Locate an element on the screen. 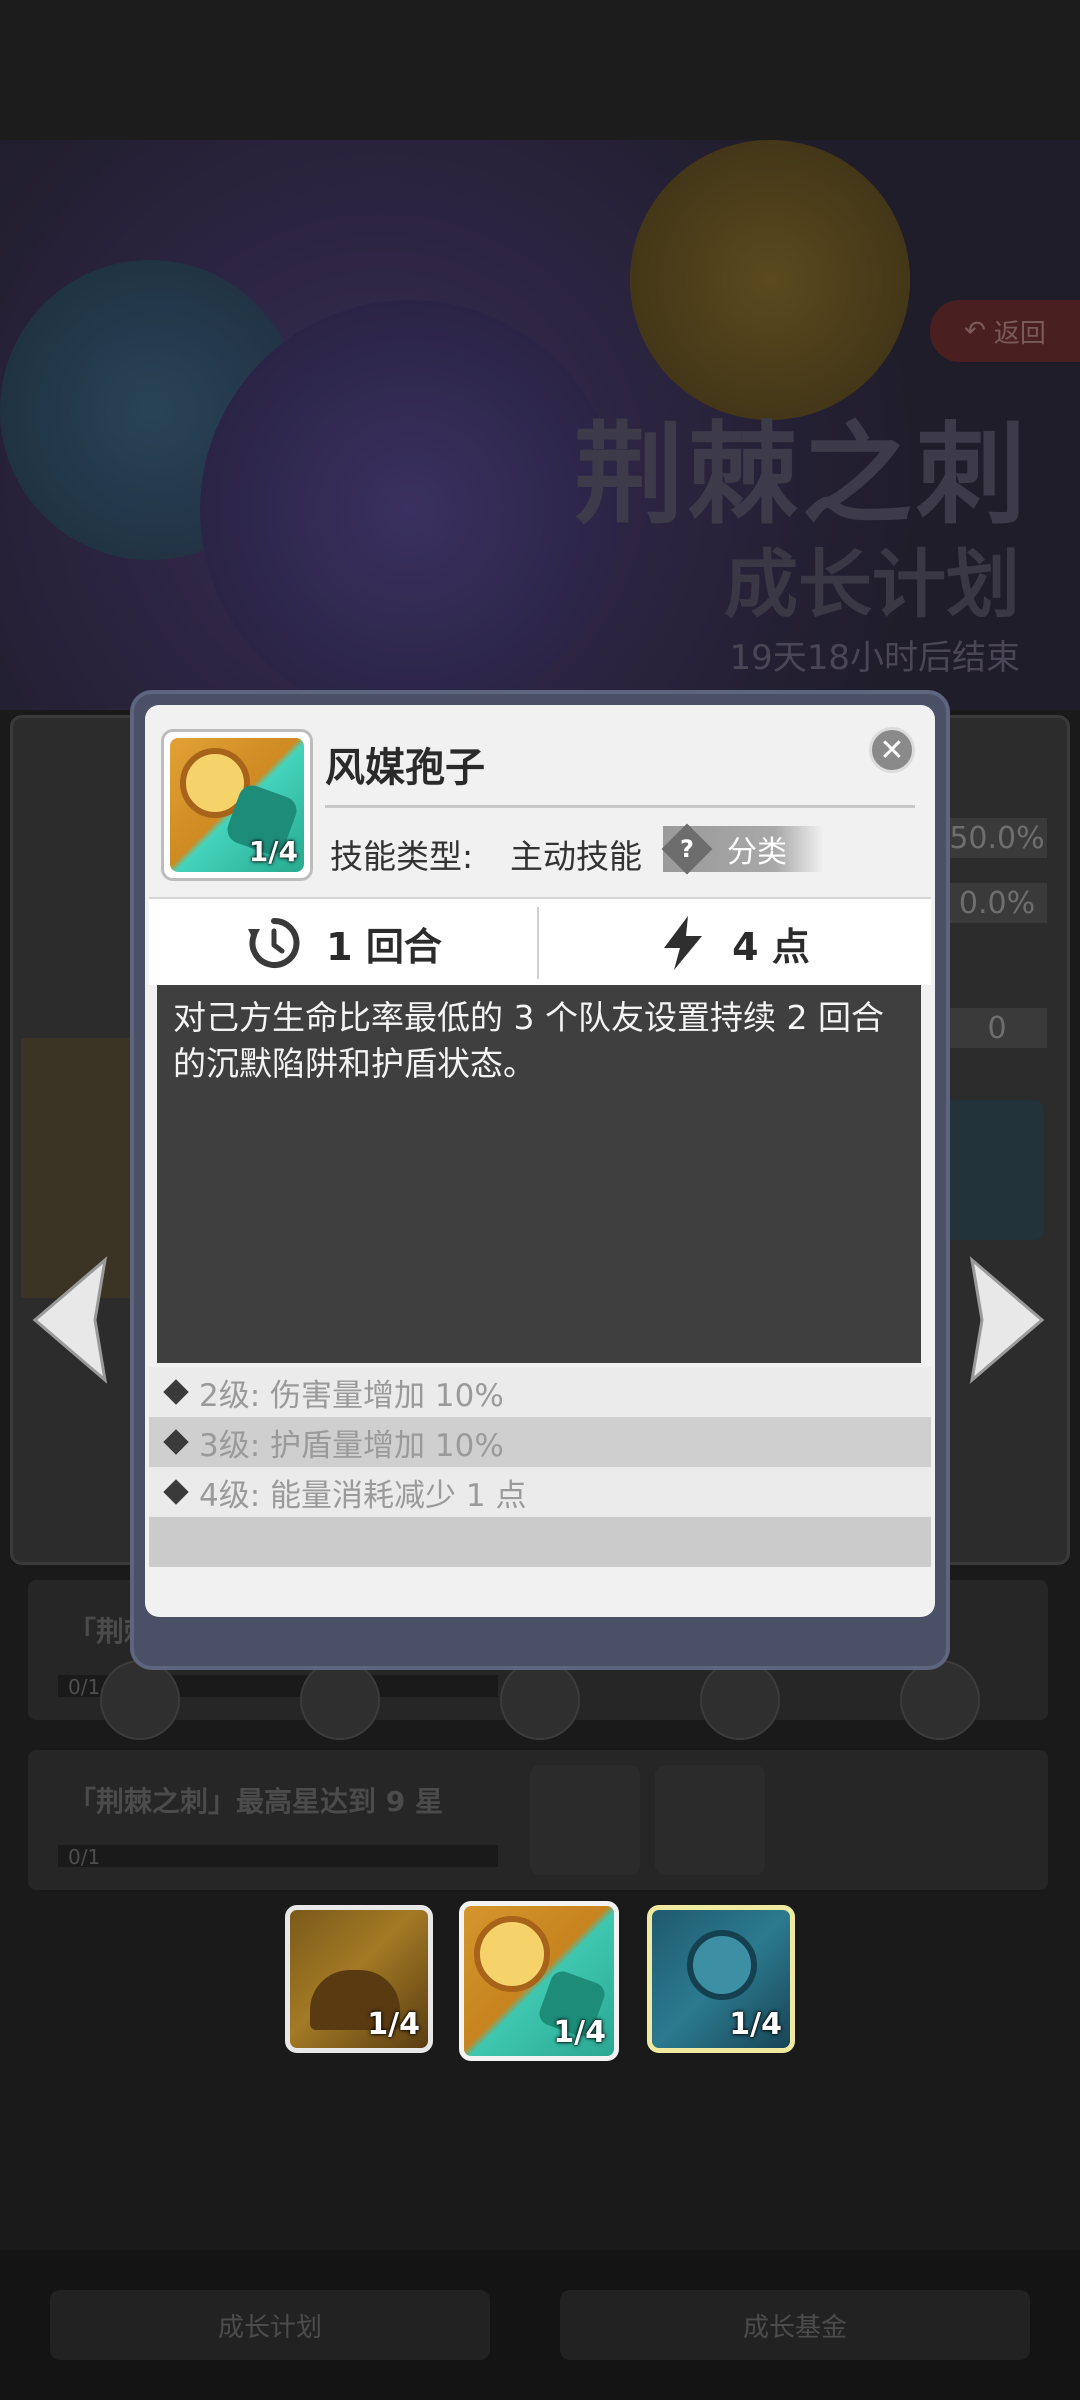 The width and height of the screenshot is (1080, 2400). stat-value: 0.0% is located at coordinates (997, 903).